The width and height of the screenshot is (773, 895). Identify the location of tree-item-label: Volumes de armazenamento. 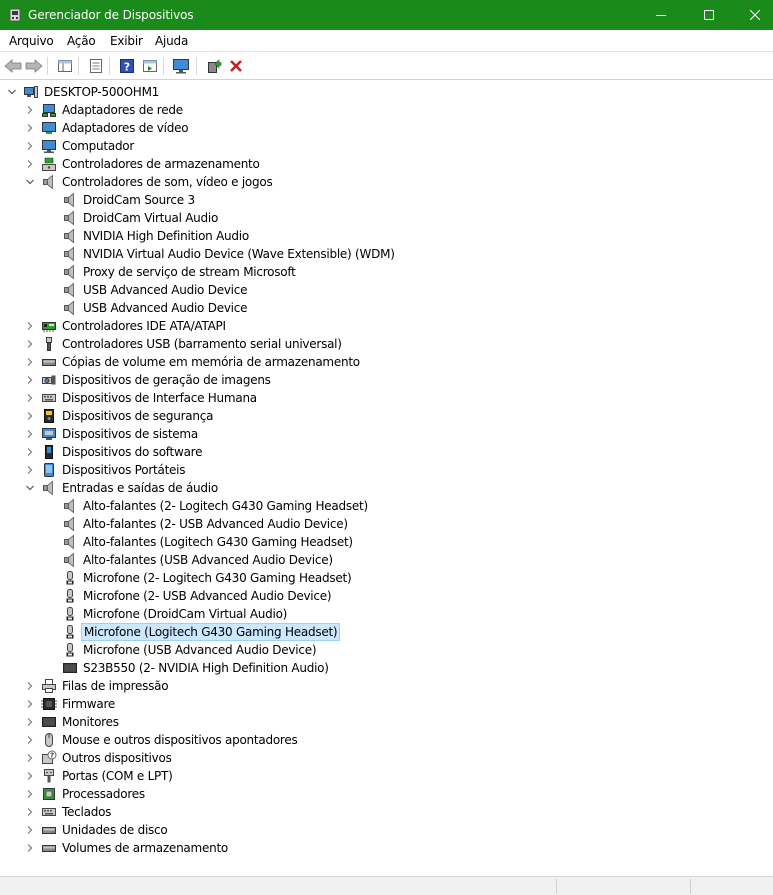
(145, 848).